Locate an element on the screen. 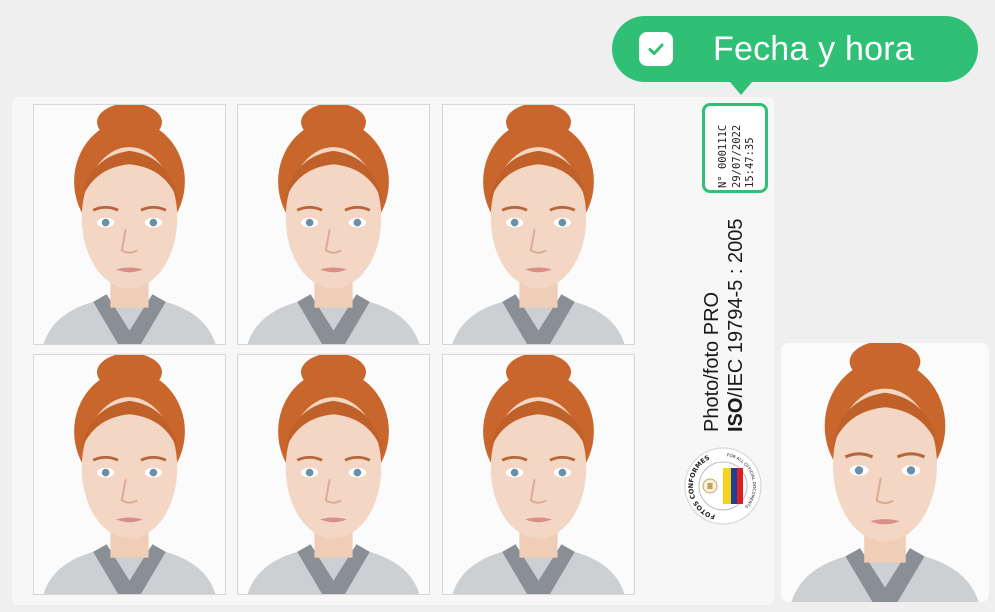  stamp-date: 29/07/2022 is located at coordinates (736, 156).